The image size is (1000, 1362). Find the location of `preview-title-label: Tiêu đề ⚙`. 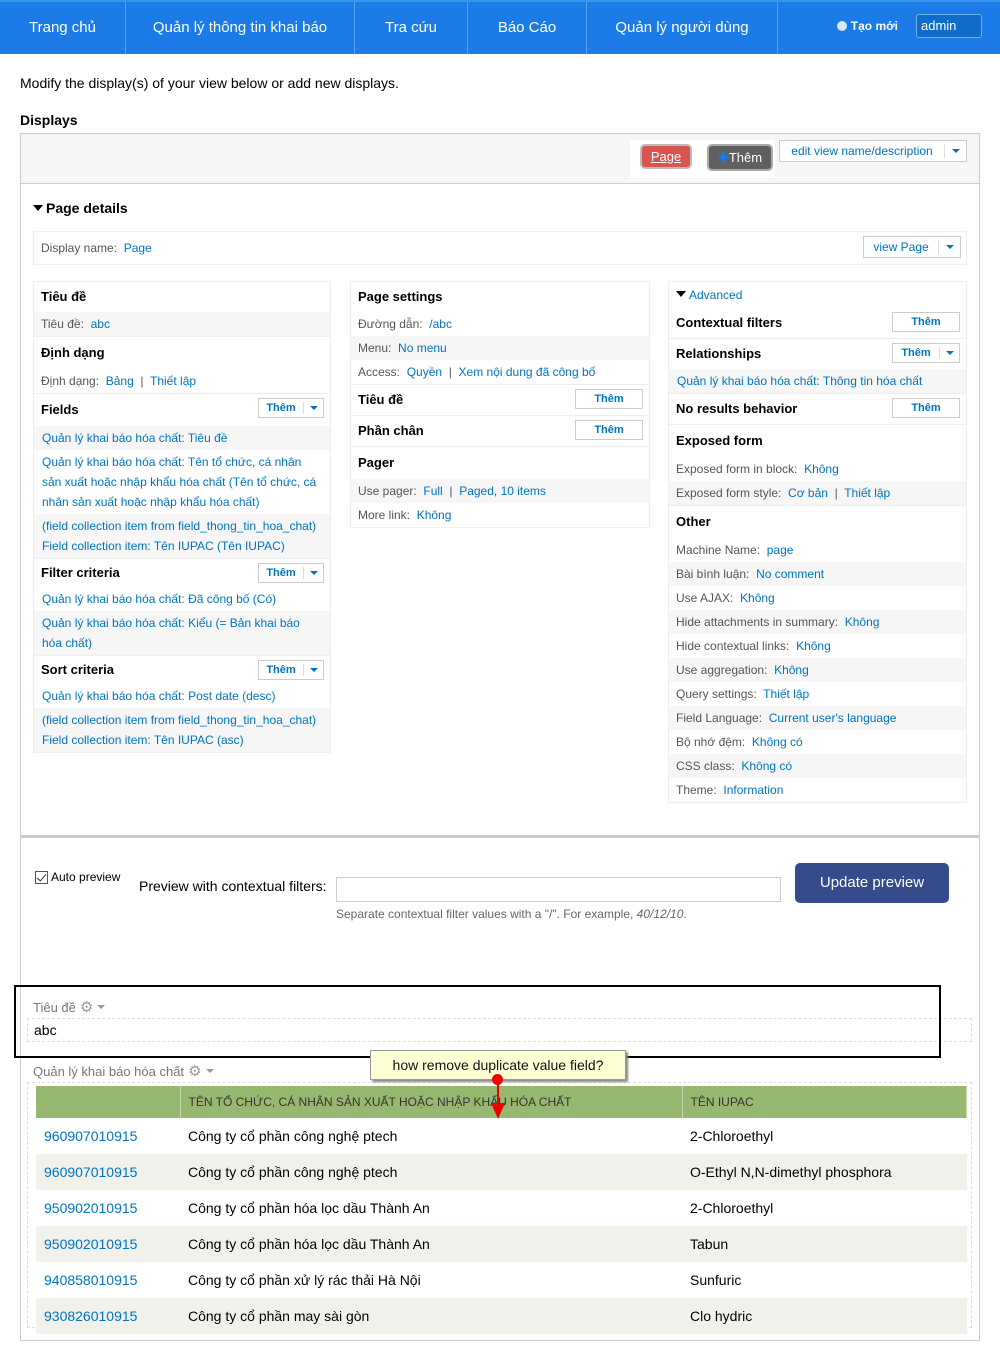

preview-title-label: Tiêu đề ⚙ is located at coordinates (69, 1007).